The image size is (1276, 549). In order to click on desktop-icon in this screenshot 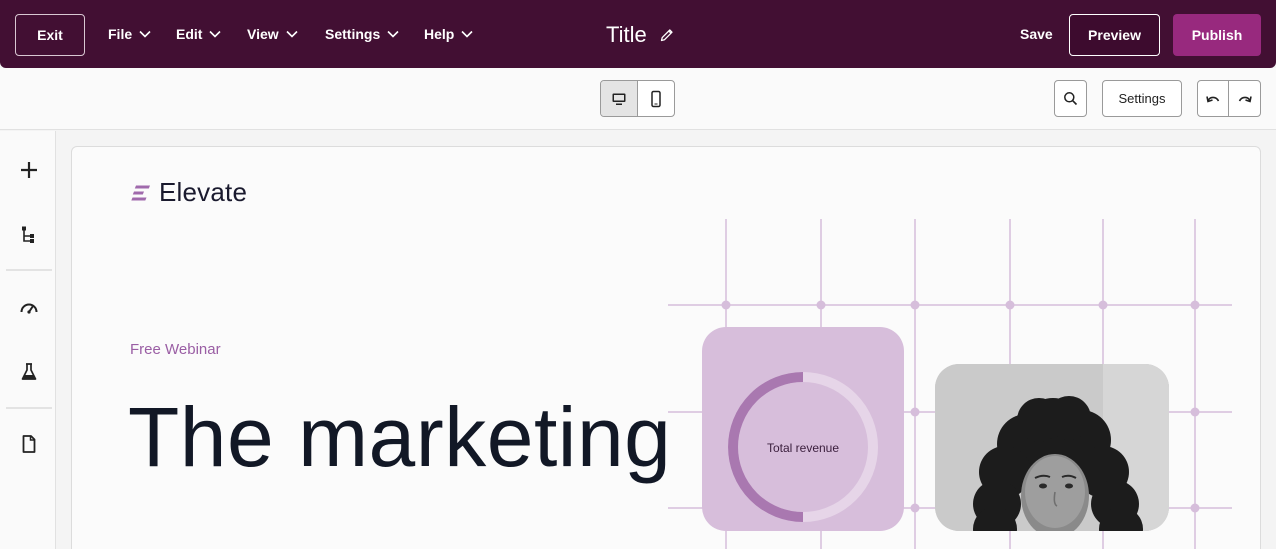, I will do `click(619, 99)`.